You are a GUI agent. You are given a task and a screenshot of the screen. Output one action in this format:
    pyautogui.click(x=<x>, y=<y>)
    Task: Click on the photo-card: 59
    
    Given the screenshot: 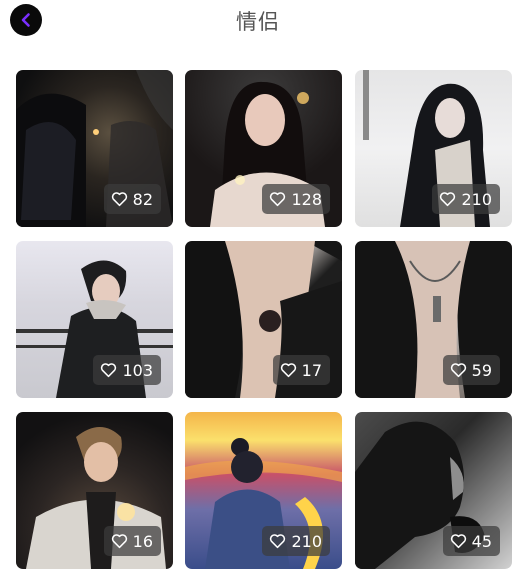 What is the action you would take?
    pyautogui.click(x=433, y=319)
    